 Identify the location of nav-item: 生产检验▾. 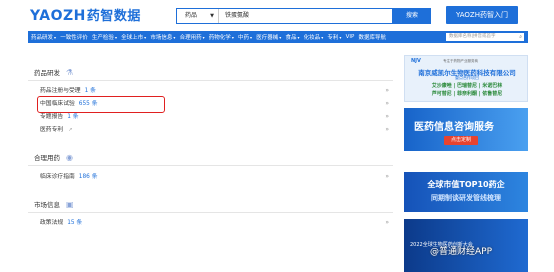
(104, 37).